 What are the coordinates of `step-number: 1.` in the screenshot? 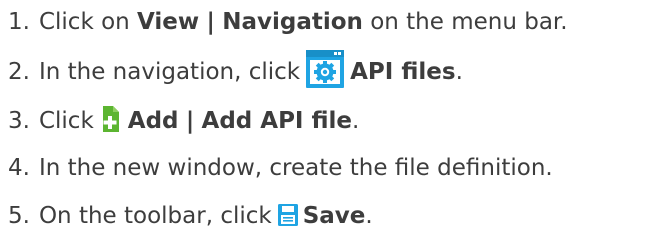 It's located at (19, 22).